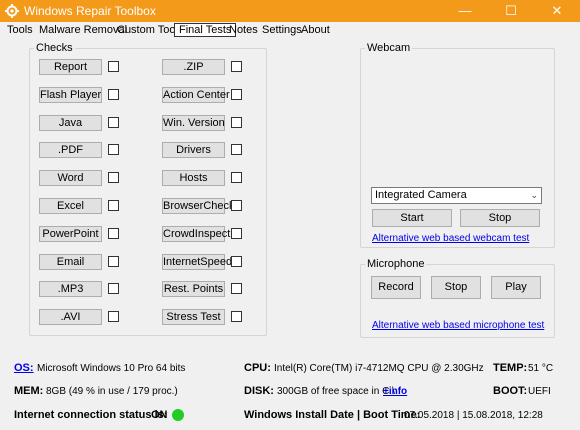 Image resolution: width=580 pixels, height=430 pixels. What do you see at coordinates (70, 150) in the screenshot?
I see `check-pdf-button: .PDF` at bounding box center [70, 150].